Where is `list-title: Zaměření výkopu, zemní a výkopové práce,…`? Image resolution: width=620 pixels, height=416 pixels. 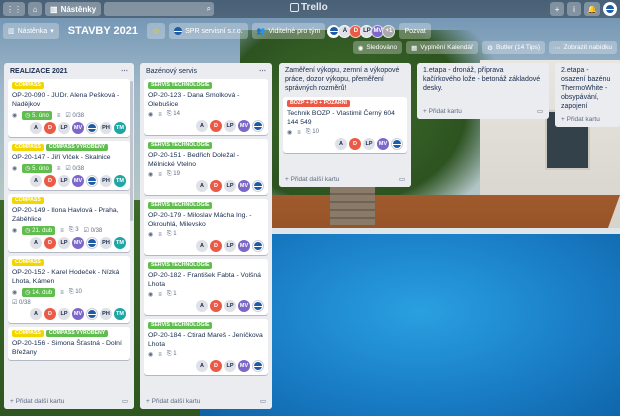 list-title: Zaměření výkopu, zemní a výkopové práce,… is located at coordinates (345, 79).